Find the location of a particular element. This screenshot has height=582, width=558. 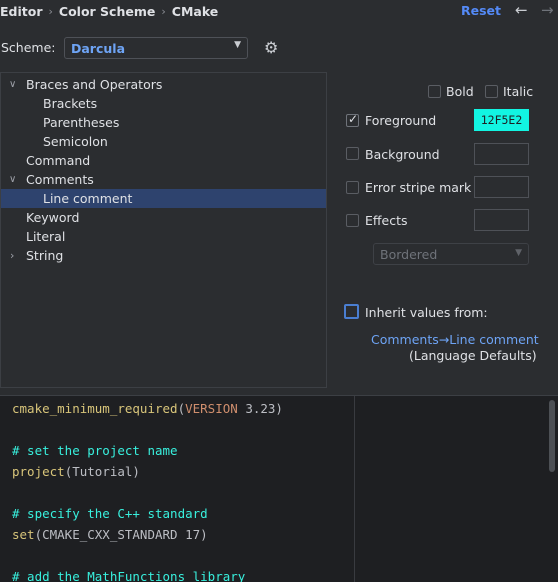

tree-item-label: Line comment is located at coordinates (88, 198).